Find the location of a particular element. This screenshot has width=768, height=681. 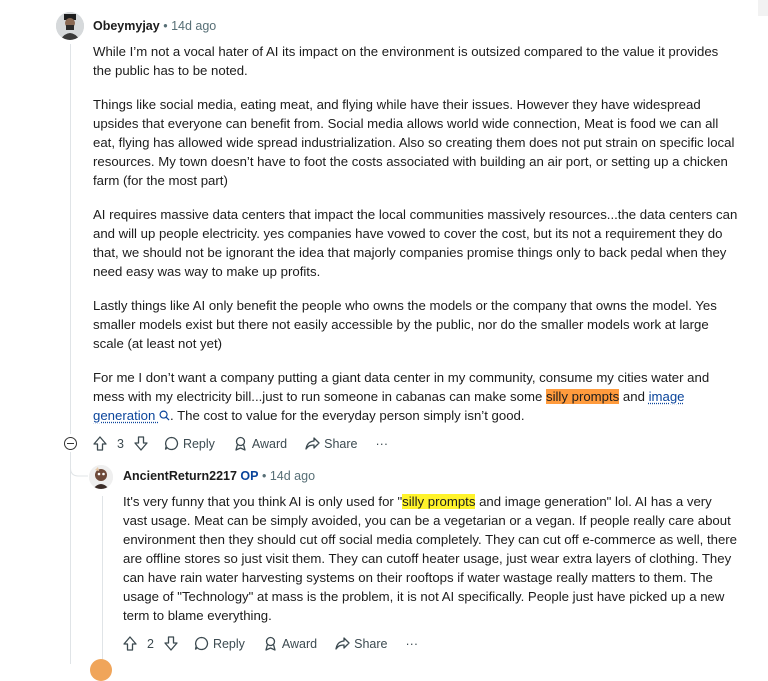

op-badge: OP is located at coordinates (249, 476).